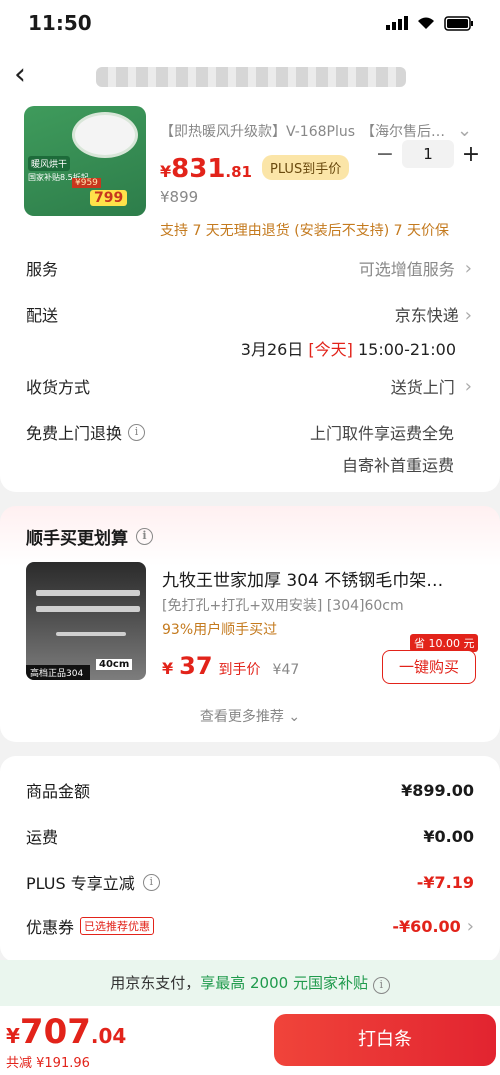 The height and width of the screenshot is (1075, 500). I want to click on status-icons, so click(430, 23).